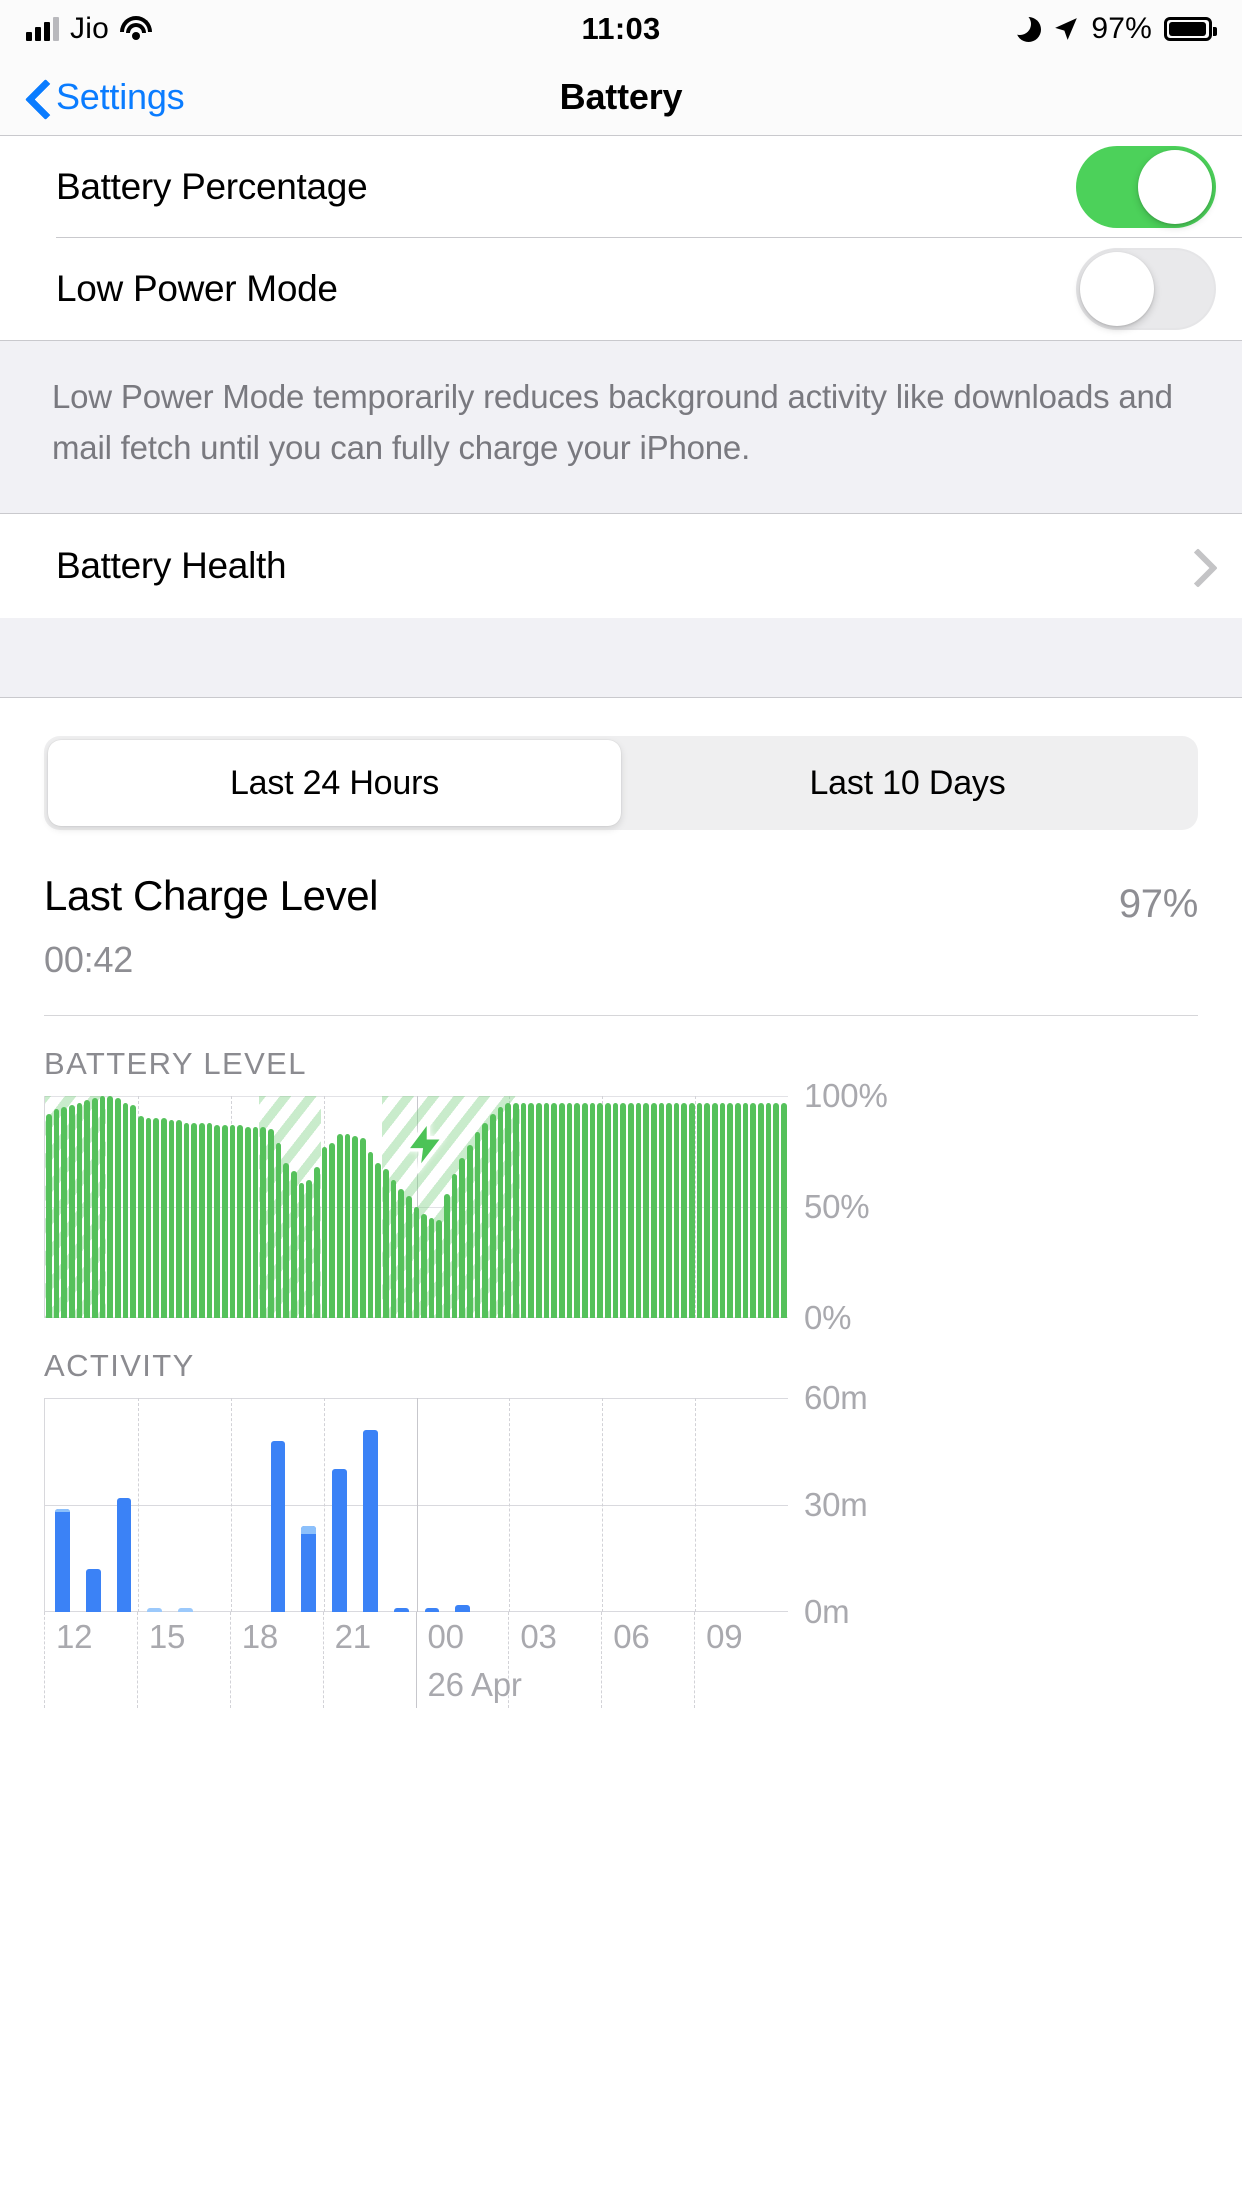  What do you see at coordinates (621, 187) in the screenshot?
I see `row-battery-percentage: Battery Percentage` at bounding box center [621, 187].